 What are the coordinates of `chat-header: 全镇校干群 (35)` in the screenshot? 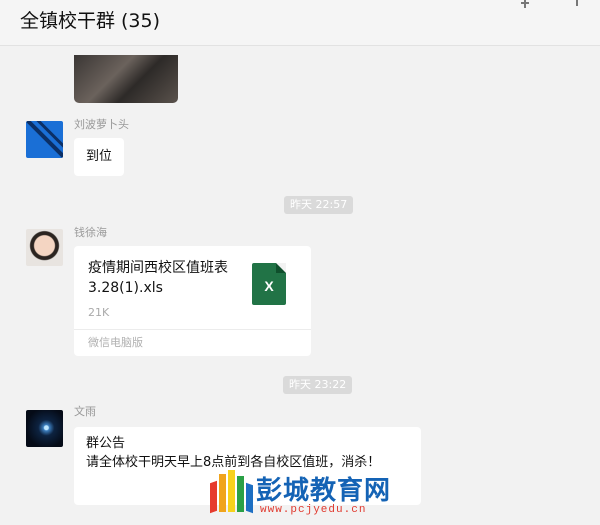 It's located at (300, 23).